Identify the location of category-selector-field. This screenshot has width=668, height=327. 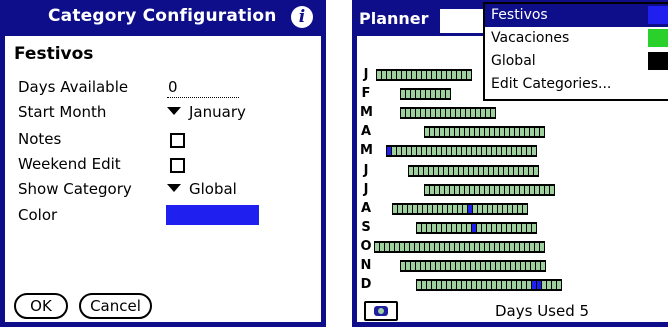
(463, 21).